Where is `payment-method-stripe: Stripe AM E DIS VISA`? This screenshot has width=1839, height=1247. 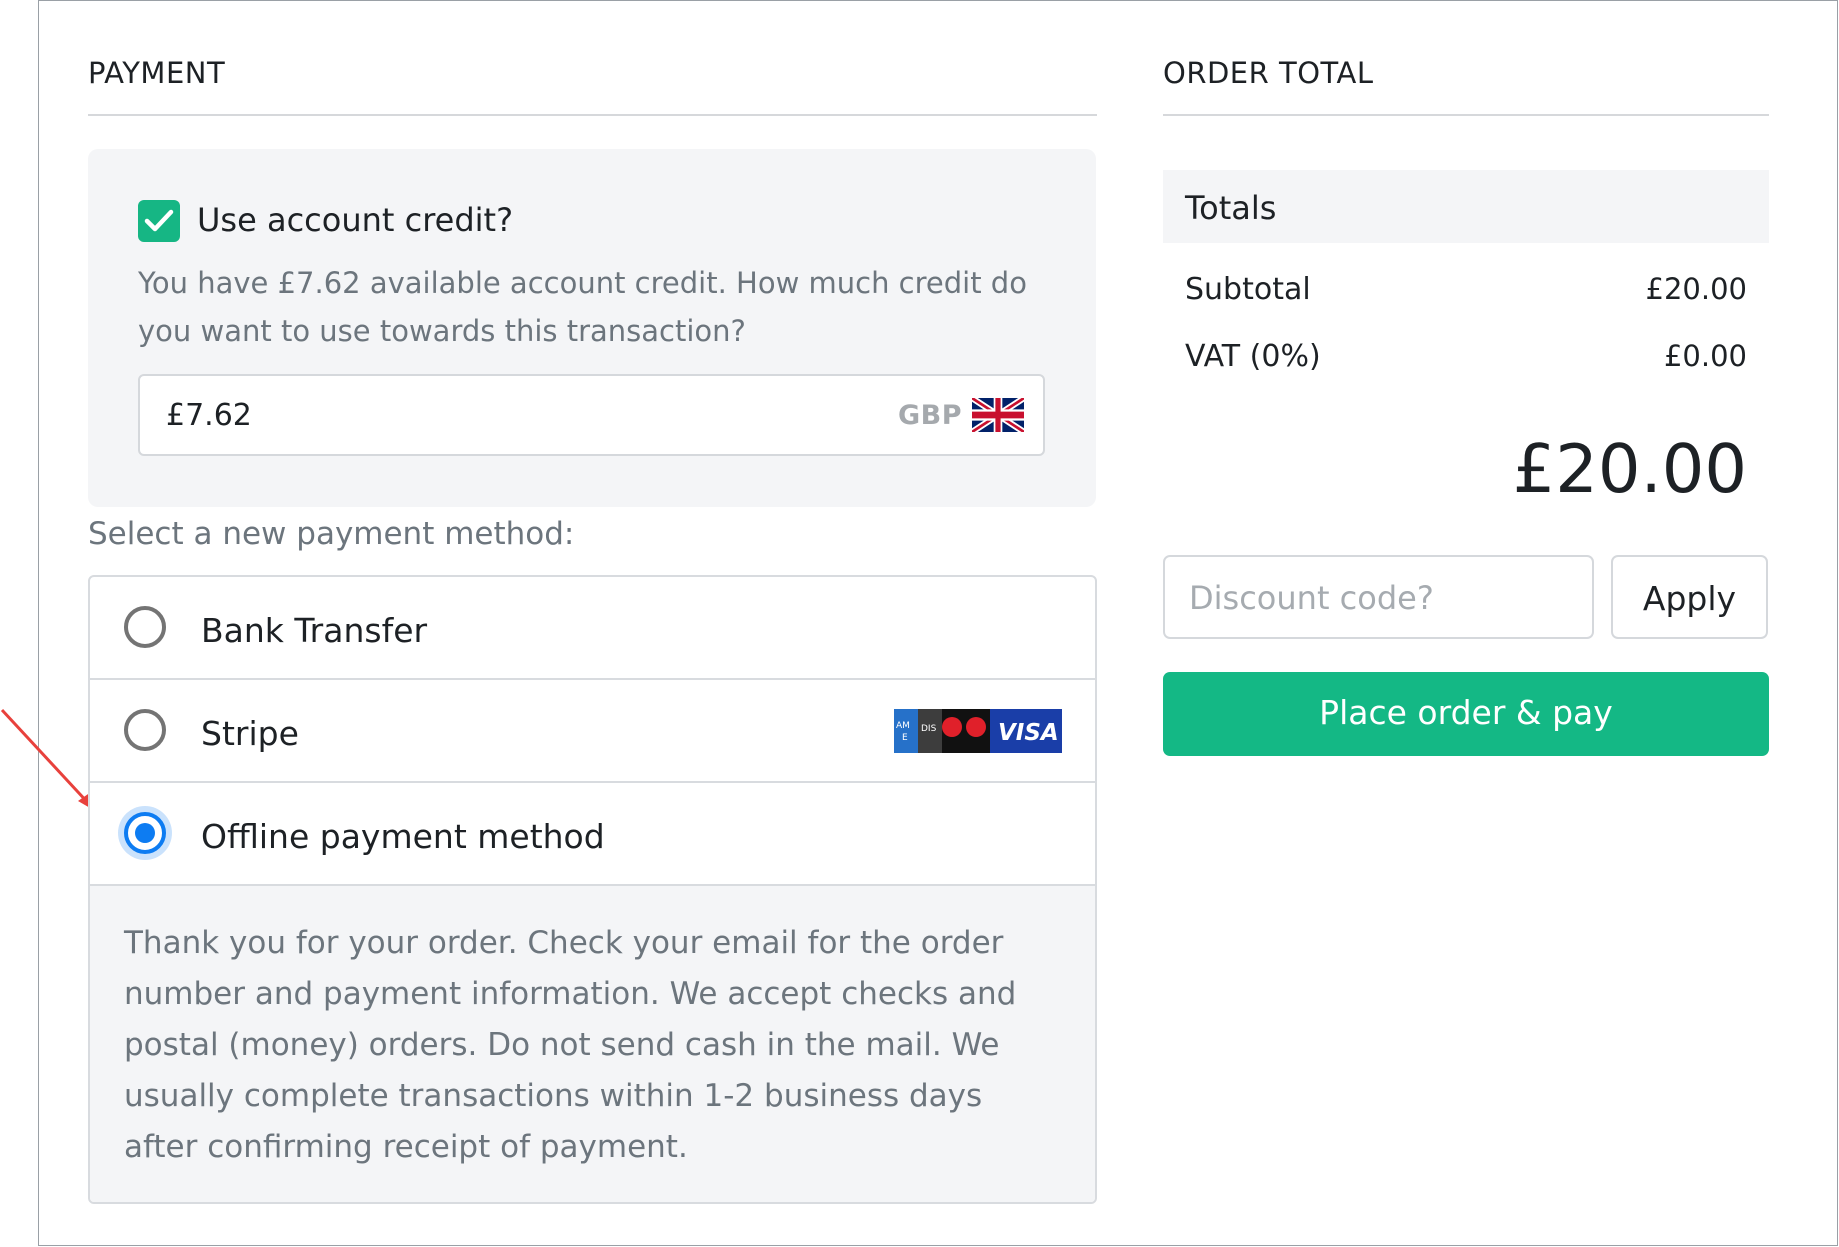
payment-method-stripe: Stripe AM E DIS VISA is located at coordinates (592, 731).